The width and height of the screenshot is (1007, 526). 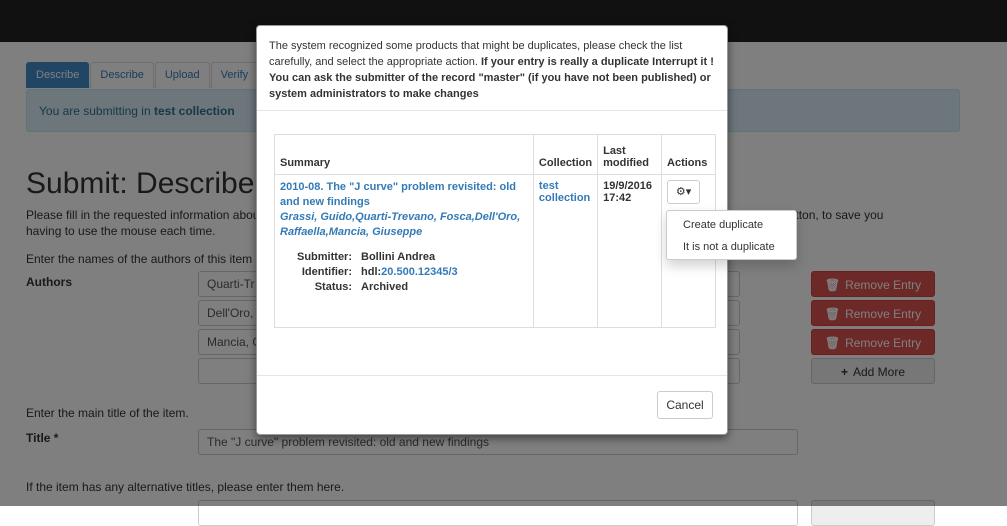 What do you see at coordinates (371, 272) in the screenshot?
I see `identifier-prefix: hdl:` at bounding box center [371, 272].